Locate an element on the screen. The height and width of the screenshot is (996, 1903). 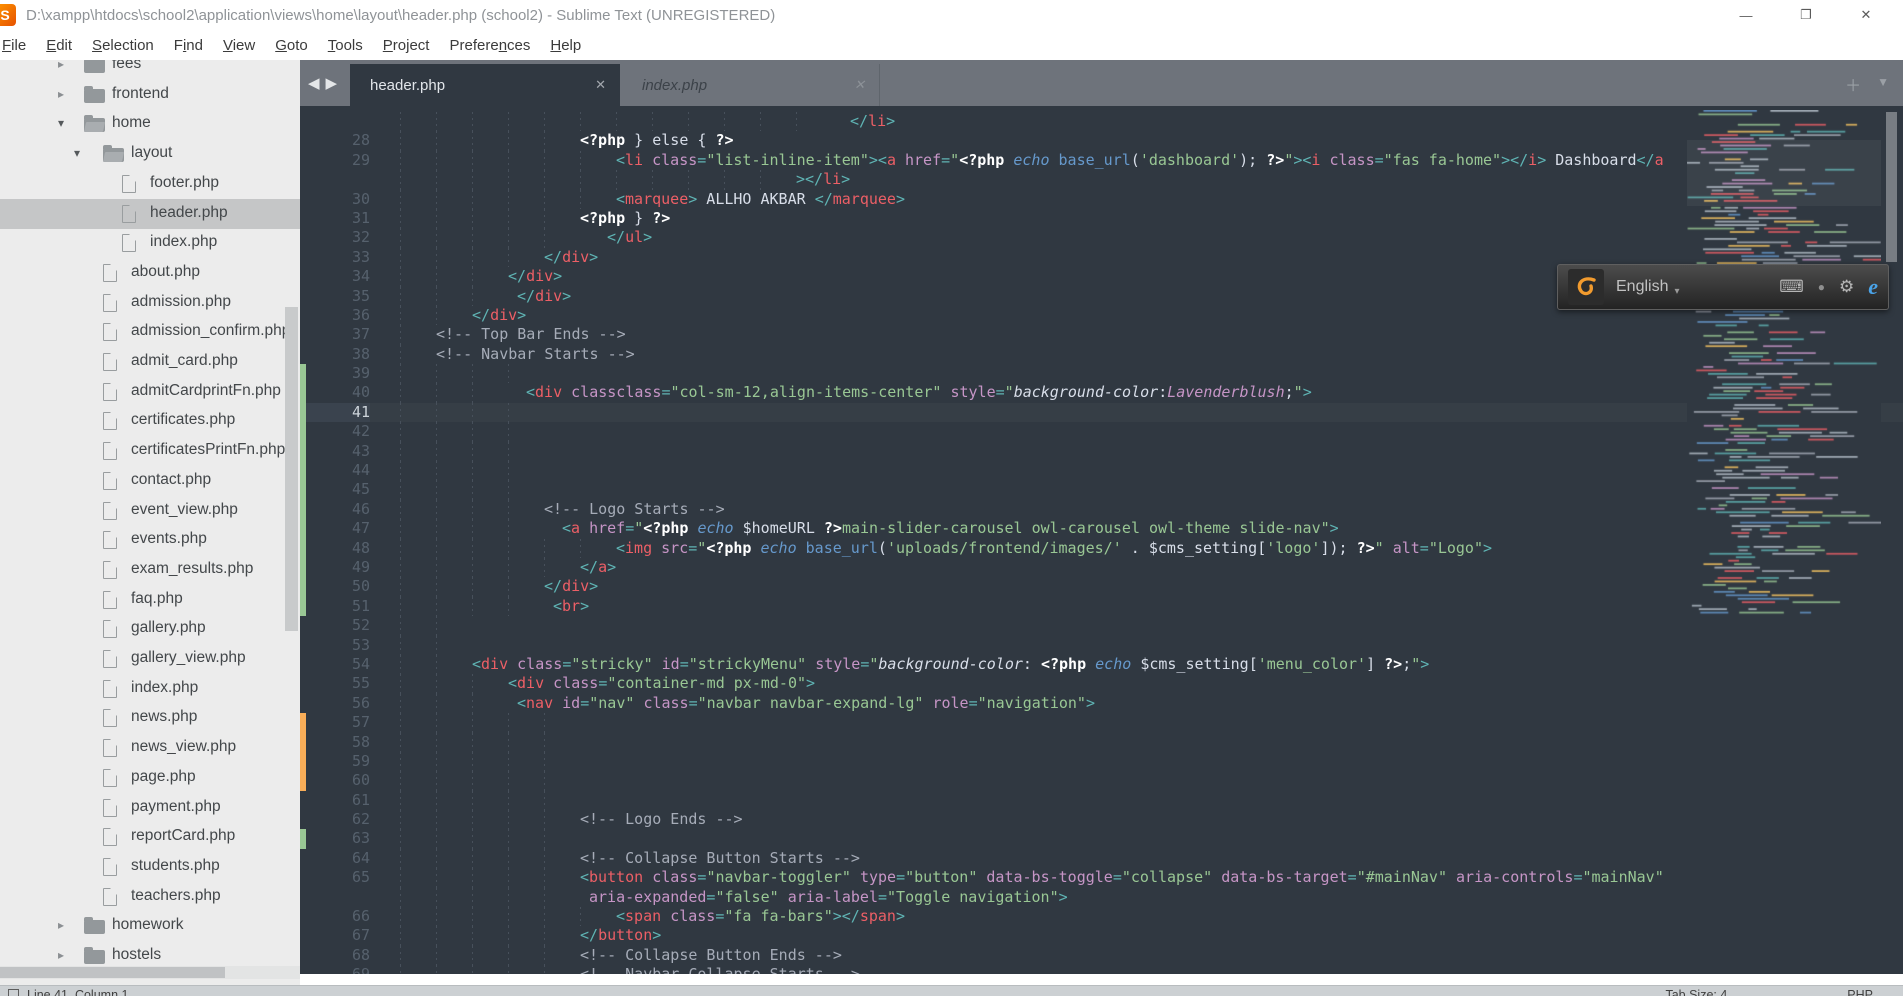
menu-view: View is located at coordinates (239, 45).